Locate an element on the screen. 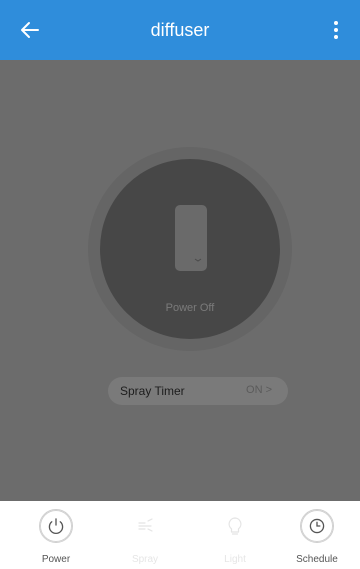 This screenshot has width=360, height=569. tab-spray: Spray is located at coordinates (145, 535).